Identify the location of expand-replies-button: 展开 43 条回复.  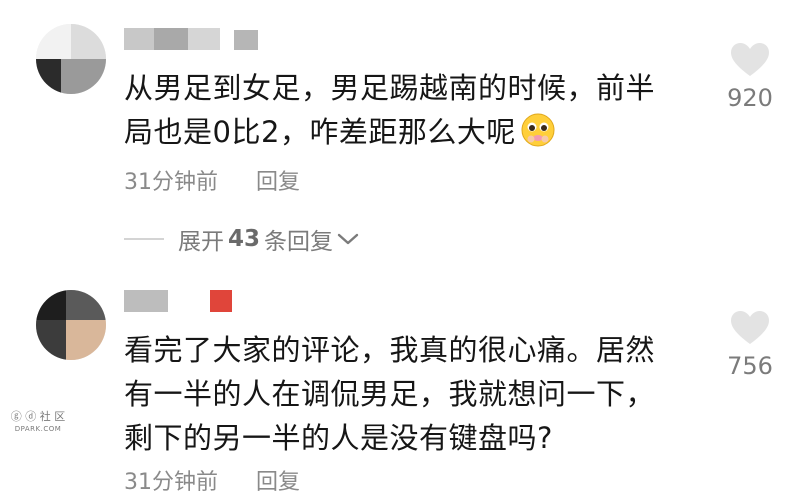
(241, 239).